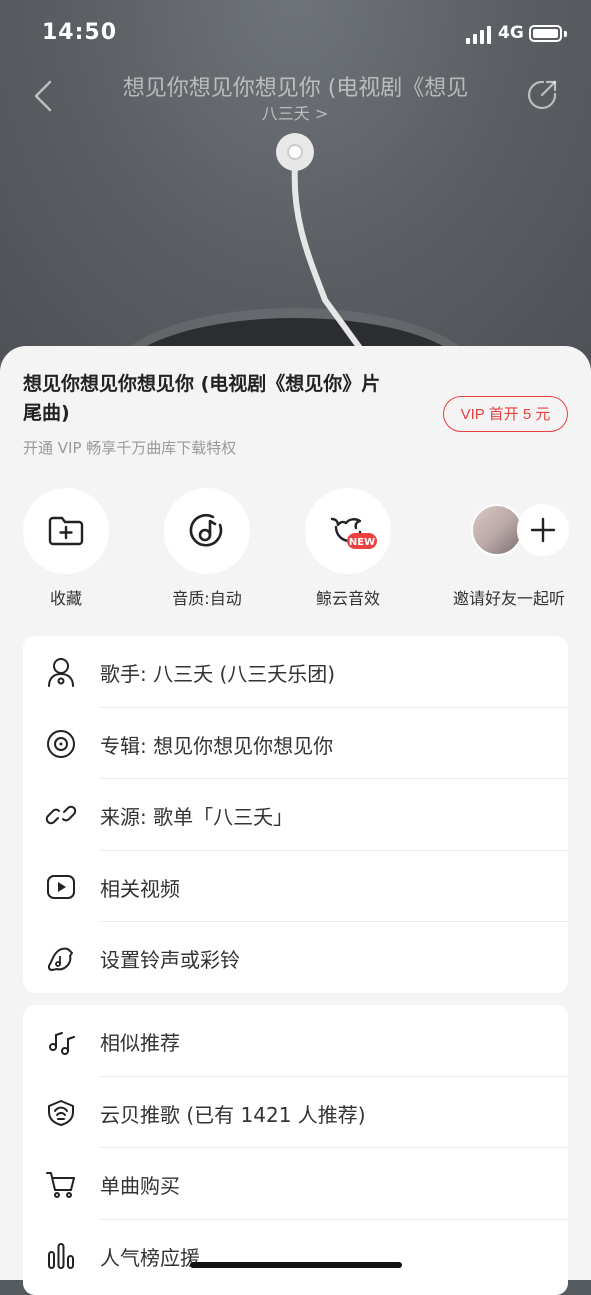  I want to click on signal-icon, so click(478, 35).